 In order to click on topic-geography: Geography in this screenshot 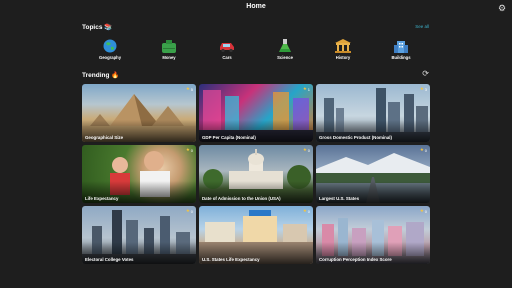, I will do `click(110, 50)`.